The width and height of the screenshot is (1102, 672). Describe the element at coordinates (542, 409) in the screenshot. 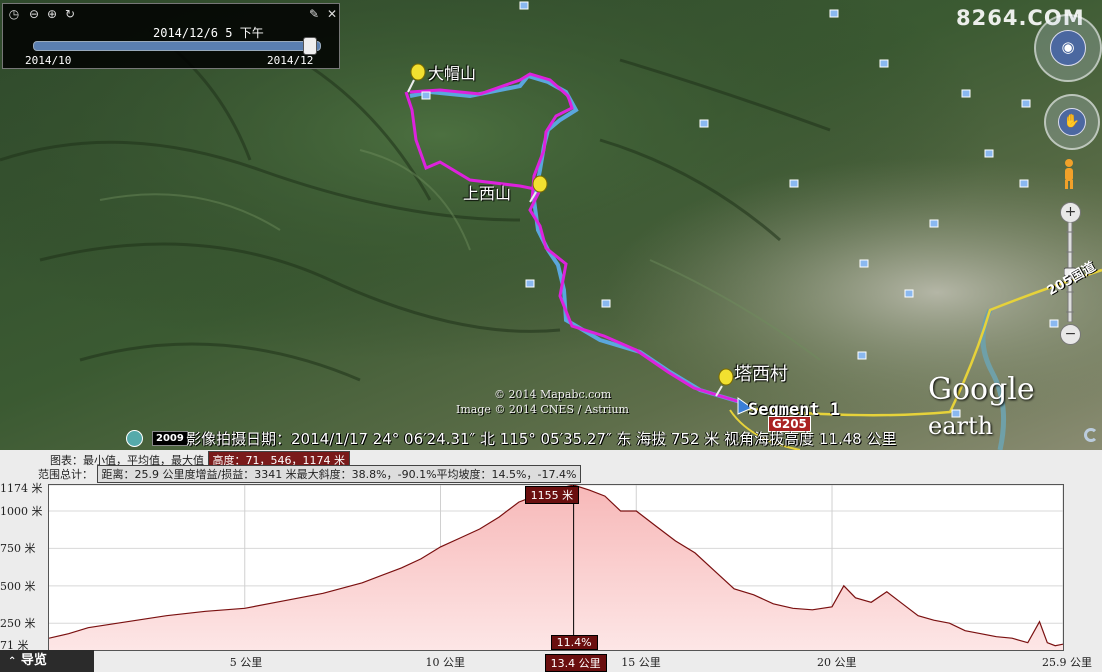

I see `copyright-line2: Image © 2014 CNES / Astrium` at that location.